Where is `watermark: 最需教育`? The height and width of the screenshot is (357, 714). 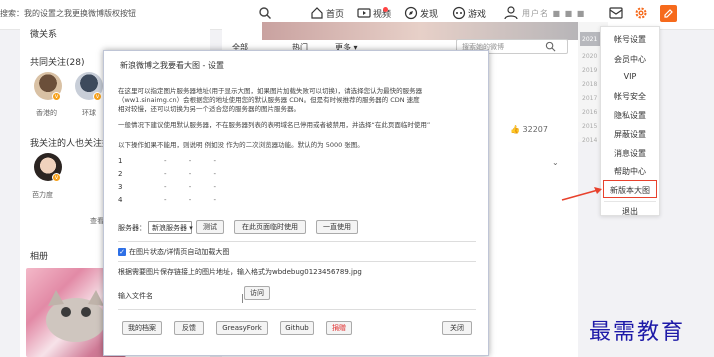
watermark: 最需教育 is located at coordinates (637, 332).